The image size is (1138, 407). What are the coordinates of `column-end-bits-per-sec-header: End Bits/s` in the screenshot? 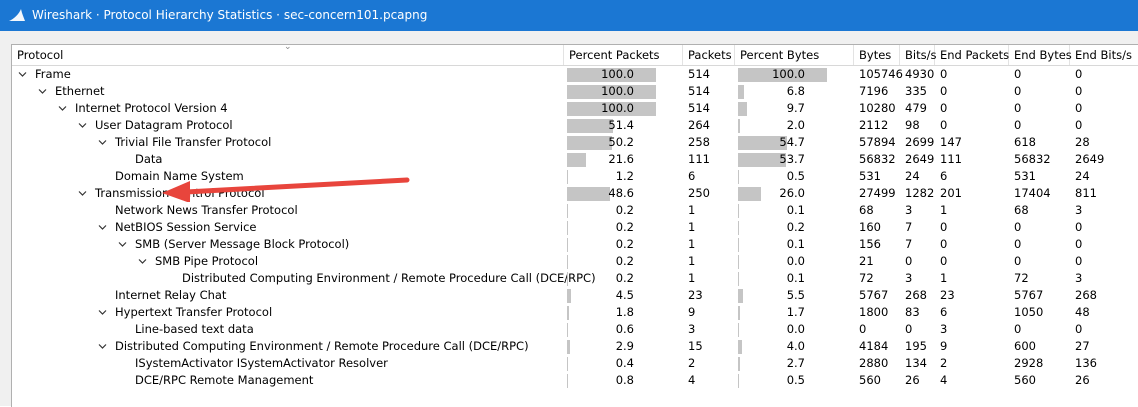 It's located at (1104, 55).